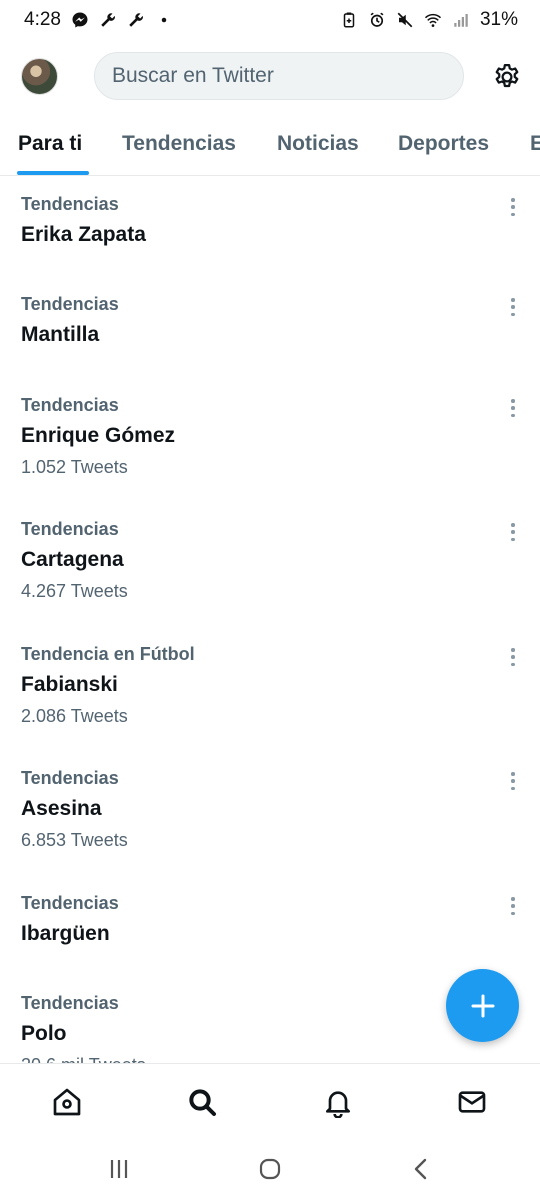  What do you see at coordinates (507, 77) in the screenshot?
I see `settings-gear-icon` at bounding box center [507, 77].